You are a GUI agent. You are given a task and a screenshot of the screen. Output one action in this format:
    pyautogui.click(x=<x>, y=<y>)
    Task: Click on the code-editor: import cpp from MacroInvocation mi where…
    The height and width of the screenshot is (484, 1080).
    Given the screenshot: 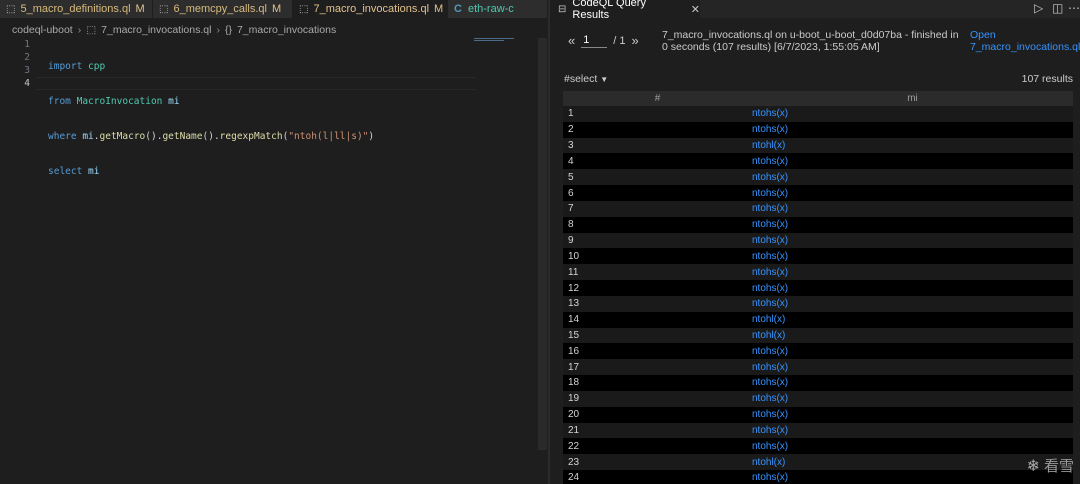 What is the action you would take?
    pyautogui.click(x=211, y=119)
    